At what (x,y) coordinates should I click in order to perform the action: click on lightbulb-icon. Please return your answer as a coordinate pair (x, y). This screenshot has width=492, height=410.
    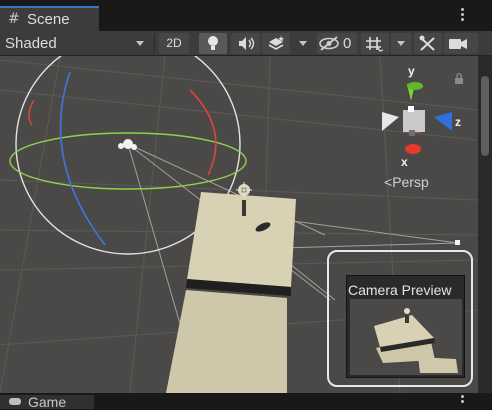
    Looking at the image, I should click on (213, 43).